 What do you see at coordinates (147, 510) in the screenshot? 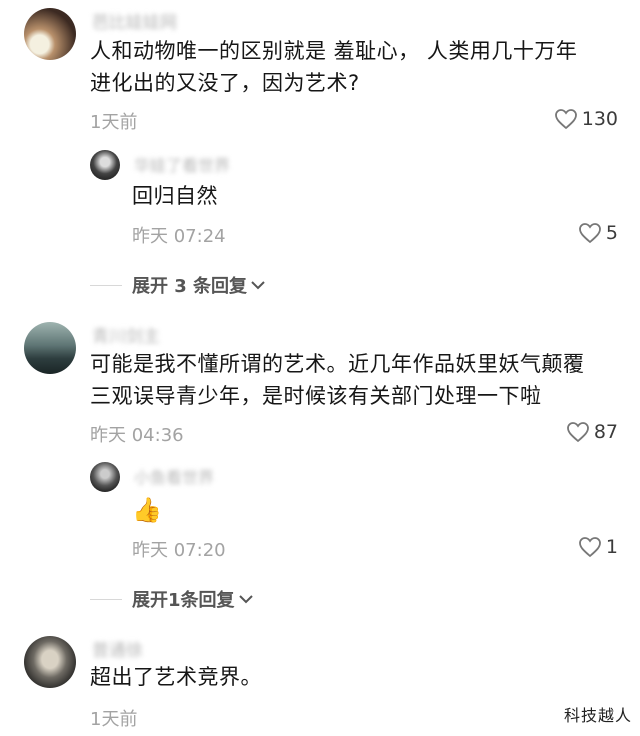
I see `reply-emoji: 👍` at bounding box center [147, 510].